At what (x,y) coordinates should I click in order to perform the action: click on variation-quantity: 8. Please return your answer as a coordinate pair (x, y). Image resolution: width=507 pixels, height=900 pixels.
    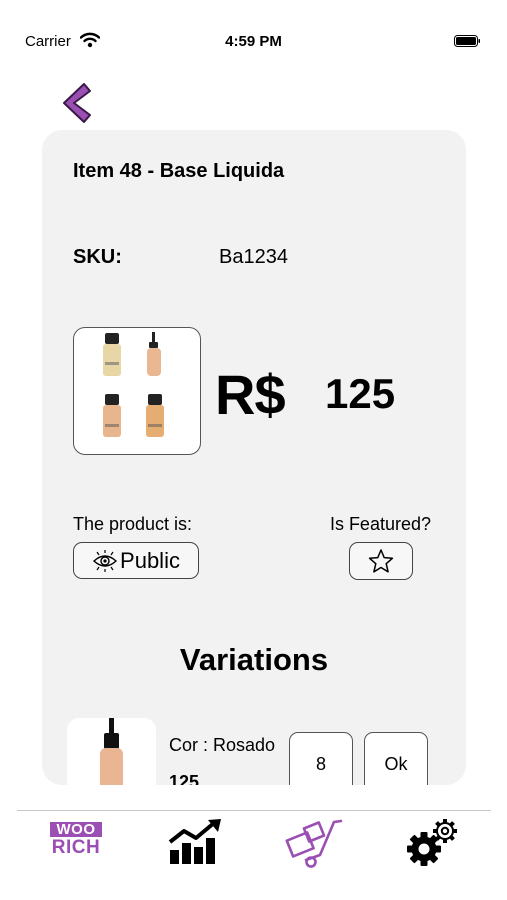
    Looking at the image, I should click on (320, 763).